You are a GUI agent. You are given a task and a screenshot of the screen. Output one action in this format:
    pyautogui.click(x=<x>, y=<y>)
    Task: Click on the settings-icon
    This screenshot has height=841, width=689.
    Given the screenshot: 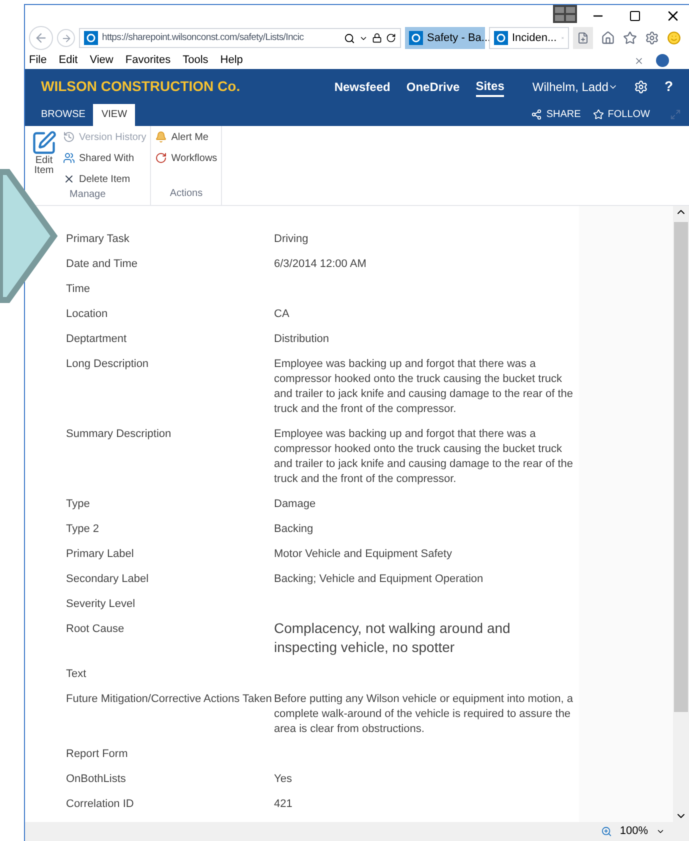 What is the action you would take?
    pyautogui.click(x=652, y=38)
    